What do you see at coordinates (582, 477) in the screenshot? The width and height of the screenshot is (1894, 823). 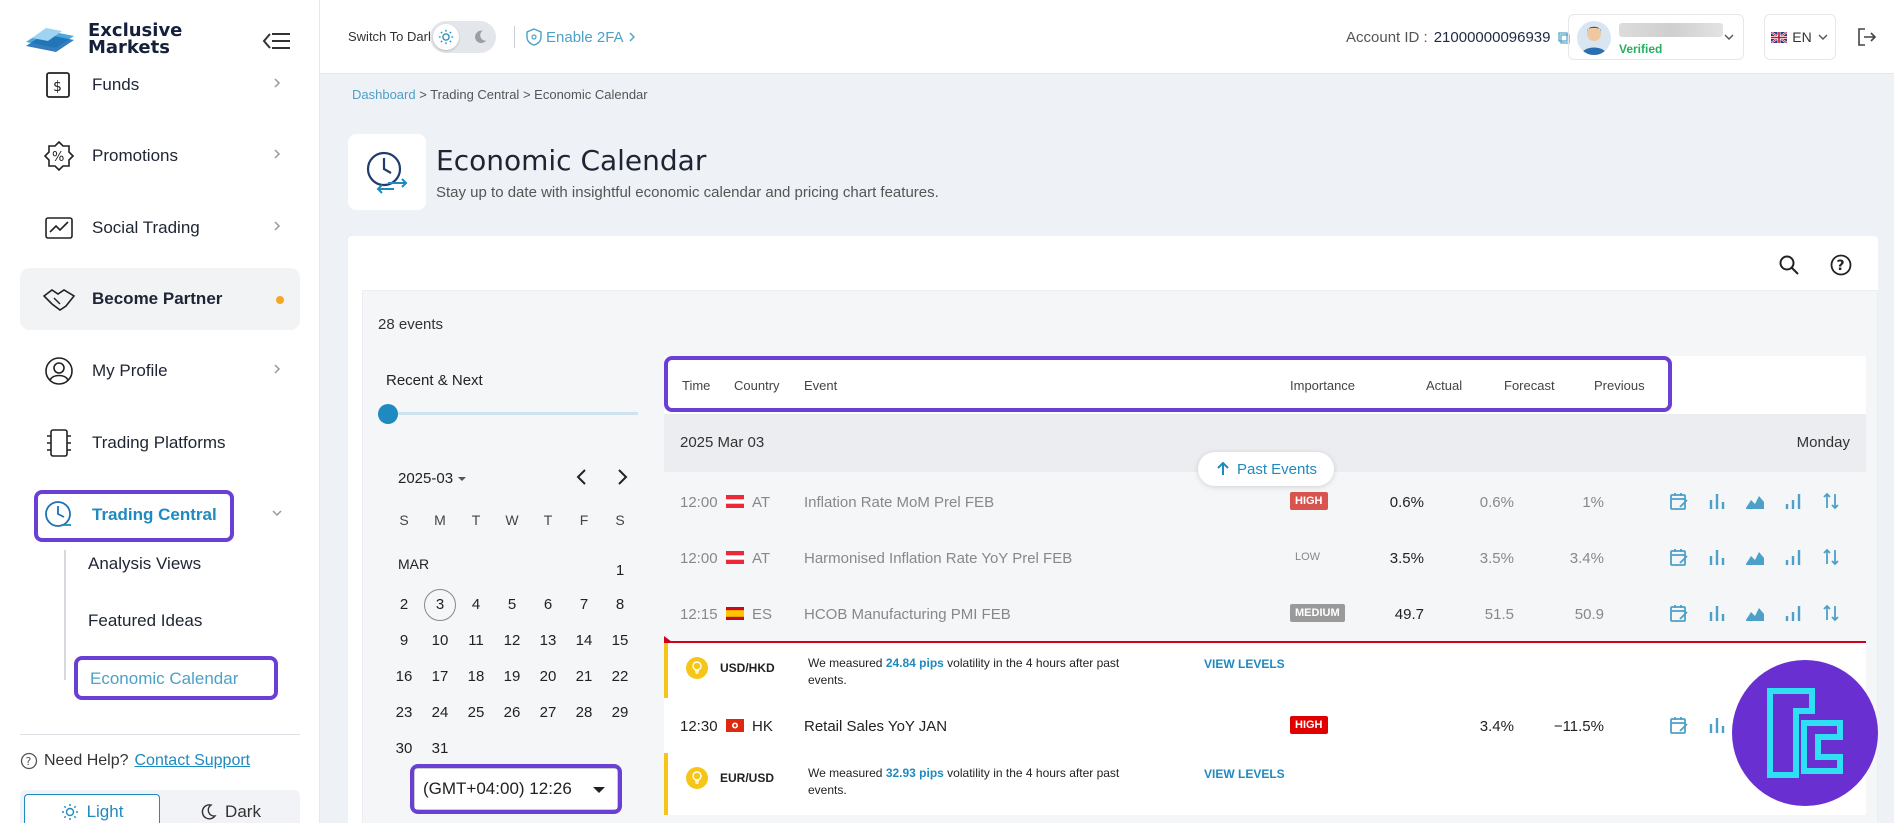 I see `chevron-left-icon` at bounding box center [582, 477].